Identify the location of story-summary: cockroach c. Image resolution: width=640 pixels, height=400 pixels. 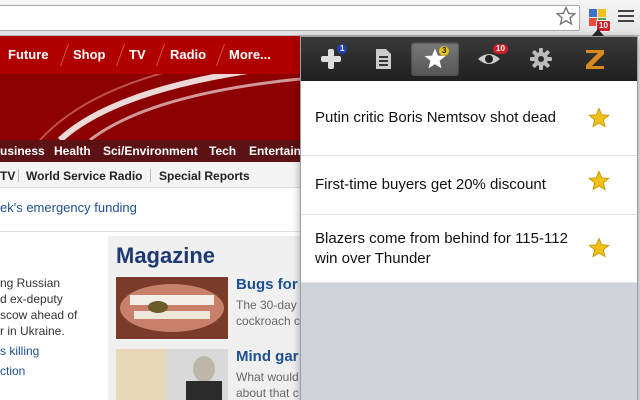
(268, 321).